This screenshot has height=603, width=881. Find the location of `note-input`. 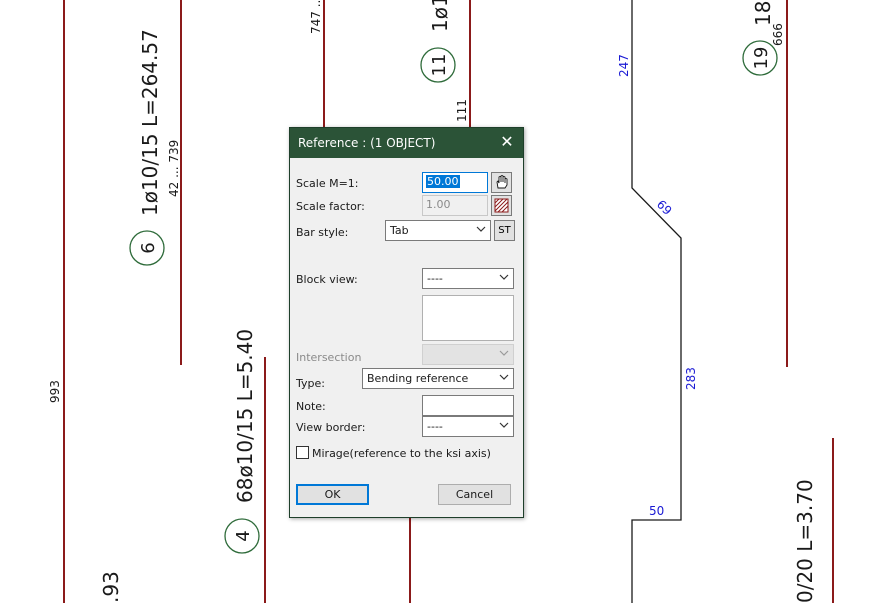

note-input is located at coordinates (468, 405).